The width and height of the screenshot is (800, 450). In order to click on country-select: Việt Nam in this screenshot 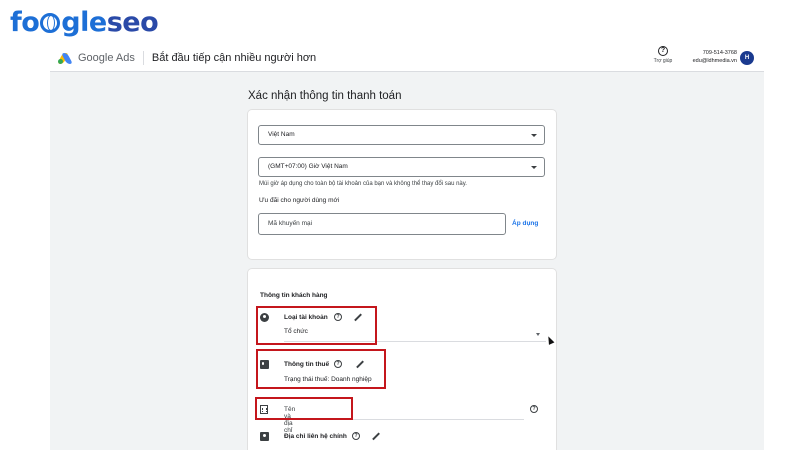, I will do `click(401, 135)`.